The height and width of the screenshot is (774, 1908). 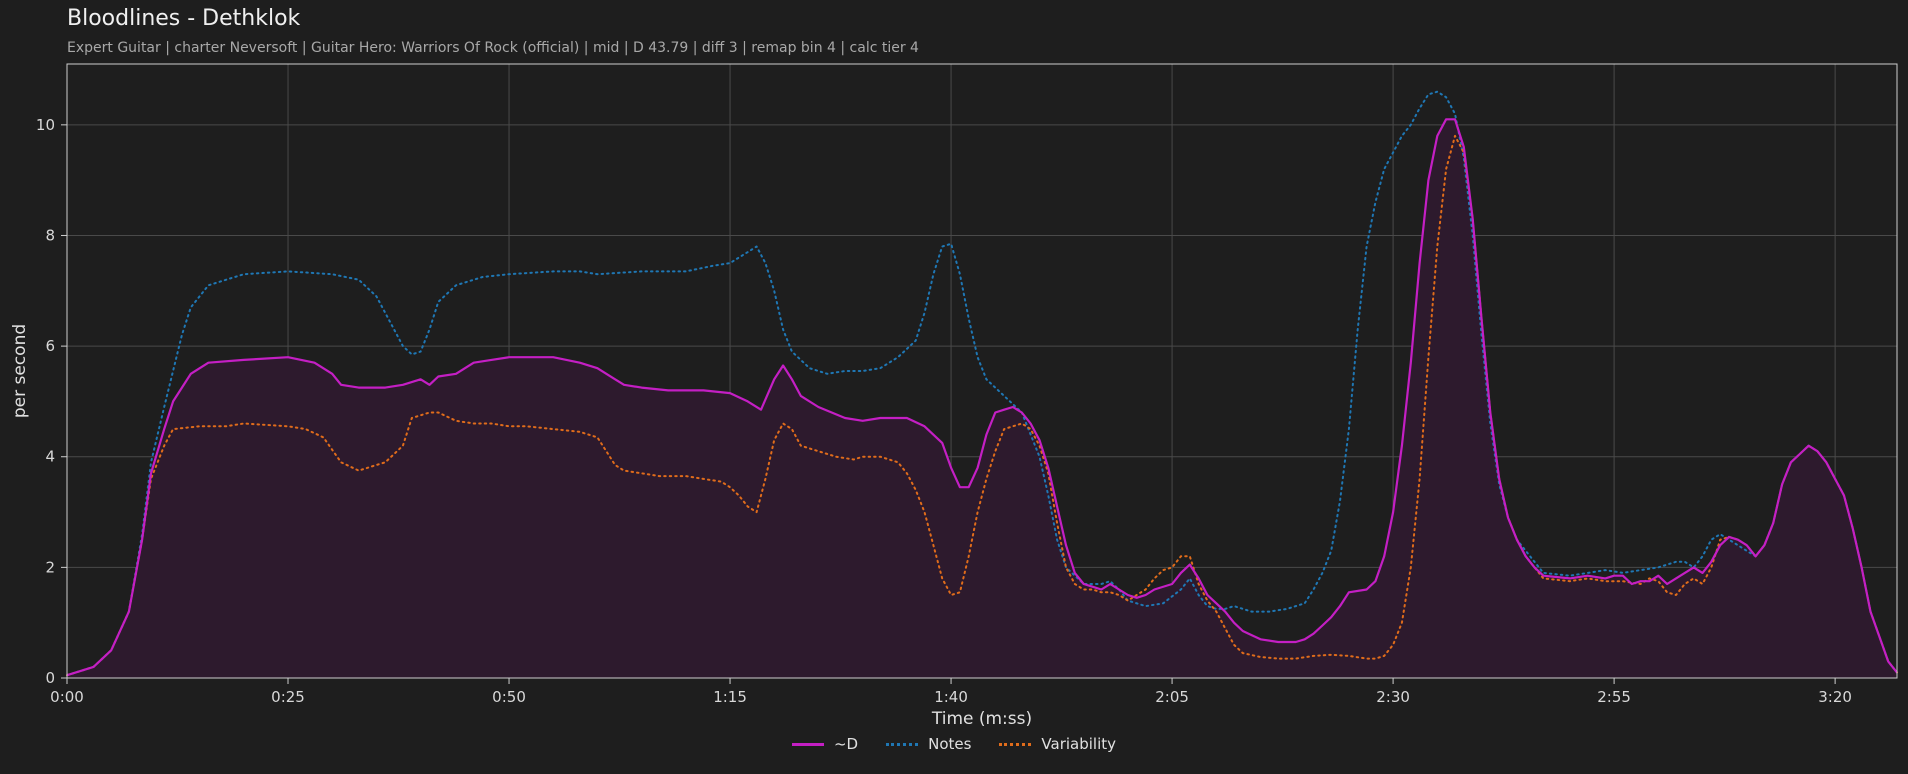 What do you see at coordinates (50, 235) in the screenshot?
I see `y-tick-label: 8` at bounding box center [50, 235].